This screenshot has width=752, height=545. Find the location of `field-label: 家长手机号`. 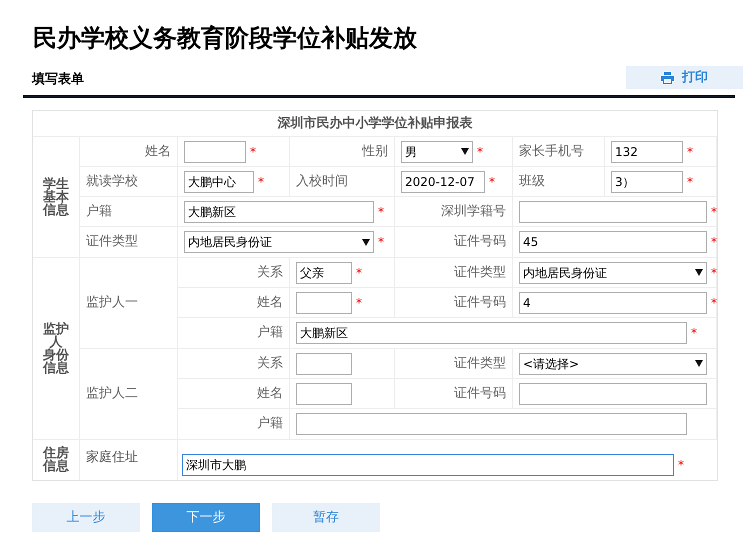

field-label: 家长手机号 is located at coordinates (551, 151).